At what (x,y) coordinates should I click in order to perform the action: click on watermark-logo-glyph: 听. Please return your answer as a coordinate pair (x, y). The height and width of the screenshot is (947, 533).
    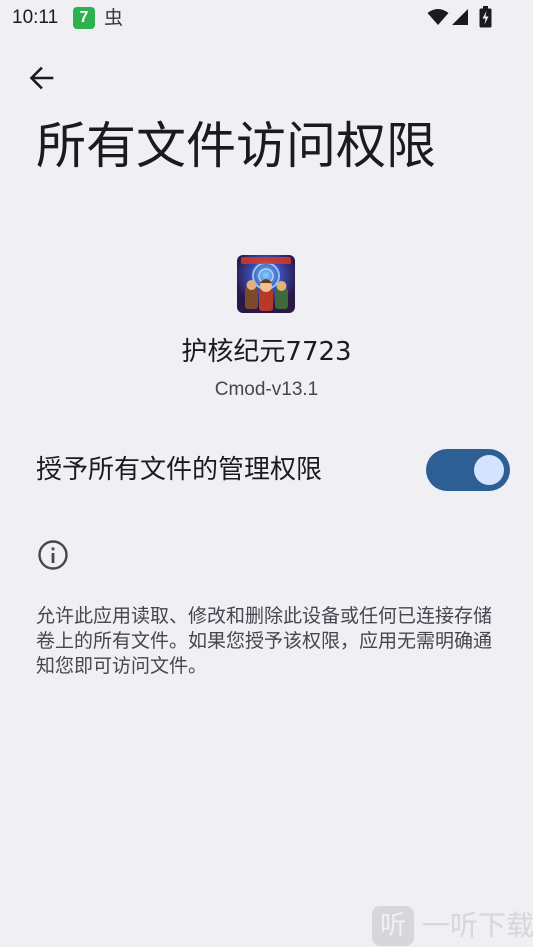
    Looking at the image, I should click on (392, 926).